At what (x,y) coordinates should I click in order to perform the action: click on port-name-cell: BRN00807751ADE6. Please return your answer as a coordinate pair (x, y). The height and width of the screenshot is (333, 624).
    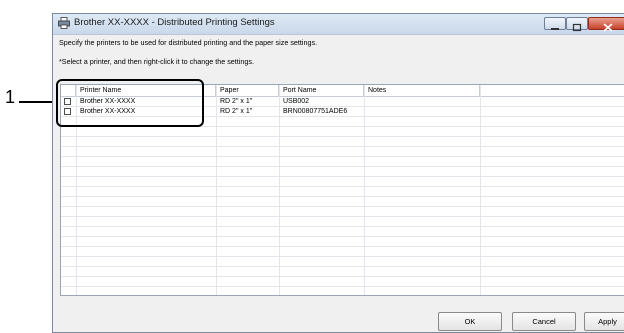
    Looking at the image, I should click on (315, 111).